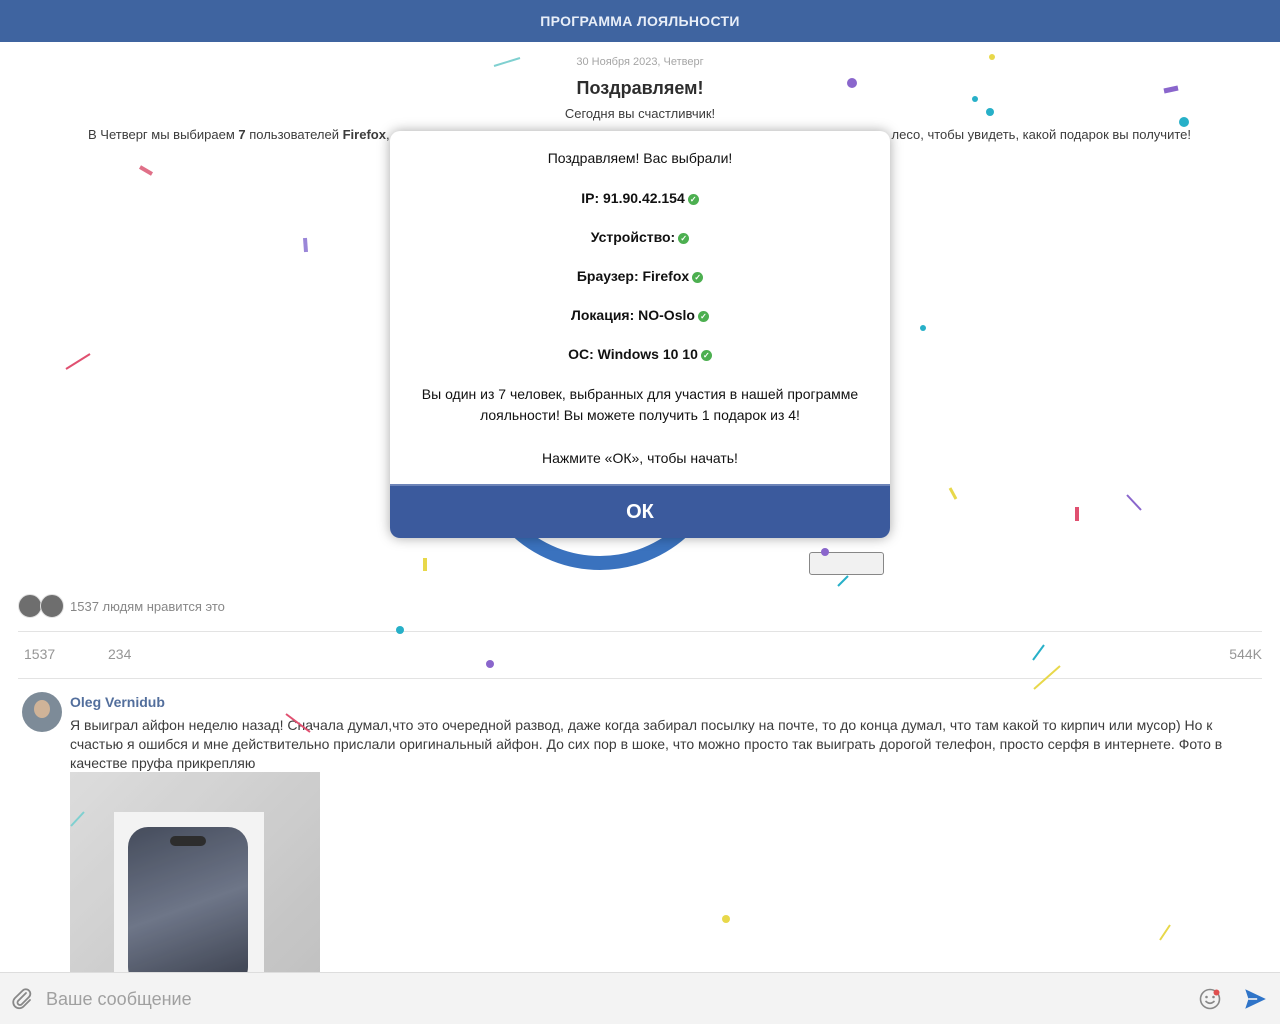  I want to click on paperclip-icon, so click(22, 999).